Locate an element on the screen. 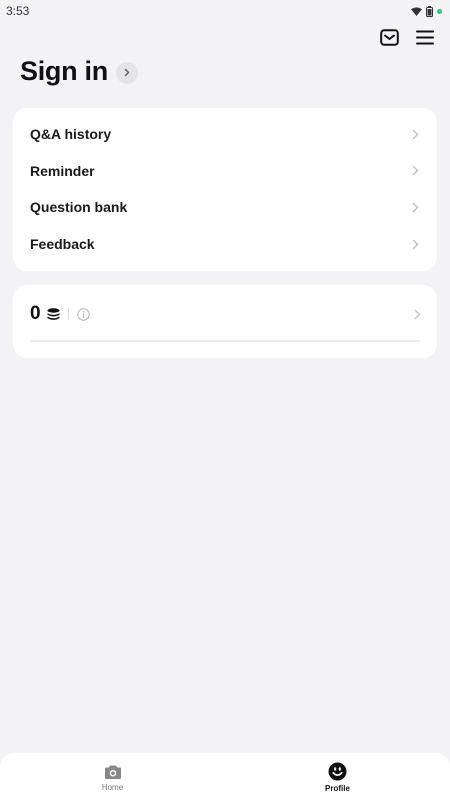  status-time: 3:53 is located at coordinates (18, 11).